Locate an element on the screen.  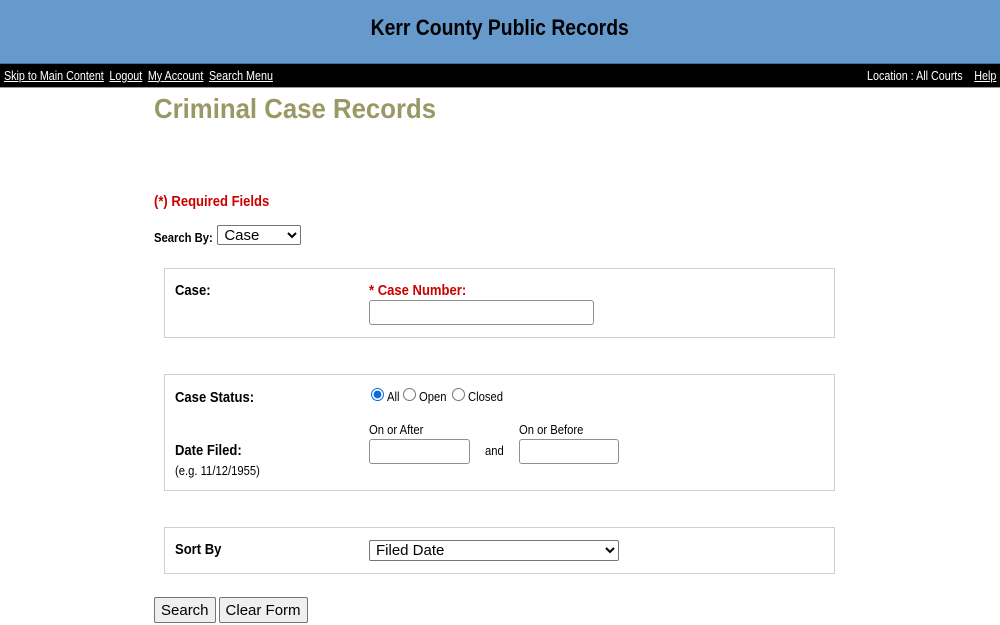
sort-by-select: Filed Date is located at coordinates (494, 550).